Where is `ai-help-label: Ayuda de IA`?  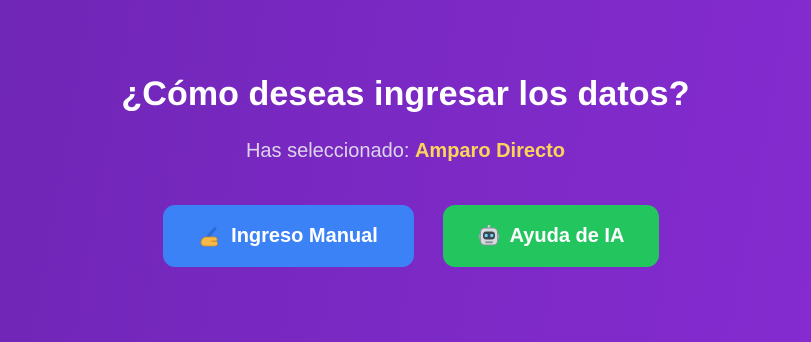 ai-help-label: Ayuda de IA is located at coordinates (567, 235).